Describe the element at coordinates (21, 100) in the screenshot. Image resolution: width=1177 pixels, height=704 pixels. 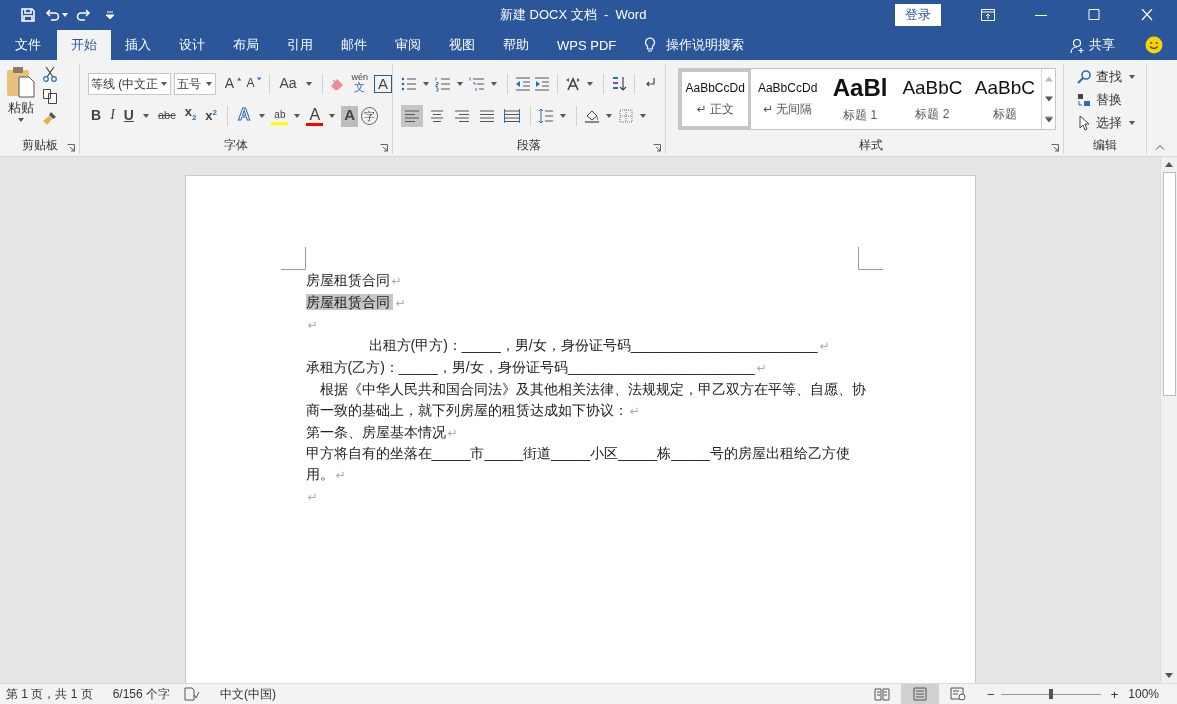
I see `paste-button: 粘贴` at that location.